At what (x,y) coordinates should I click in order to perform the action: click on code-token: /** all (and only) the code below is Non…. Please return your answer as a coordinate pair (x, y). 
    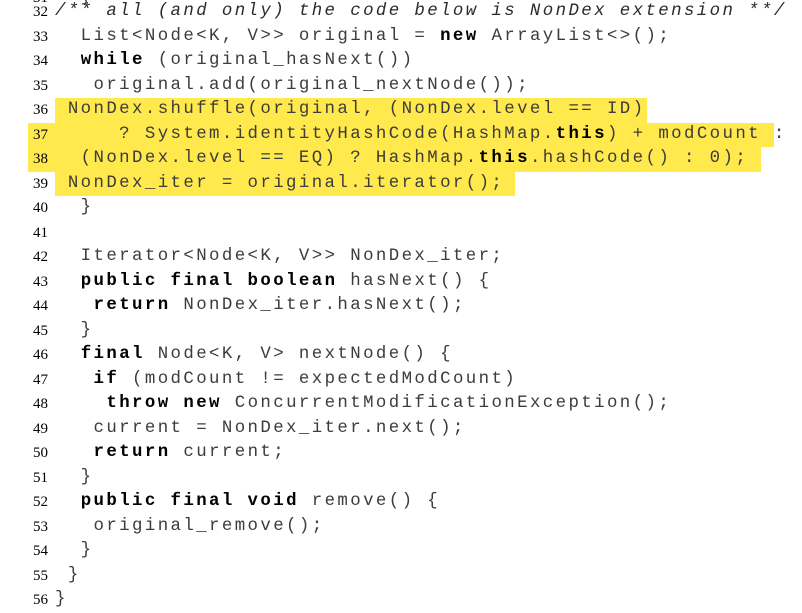
    Looking at the image, I should click on (421, 11).